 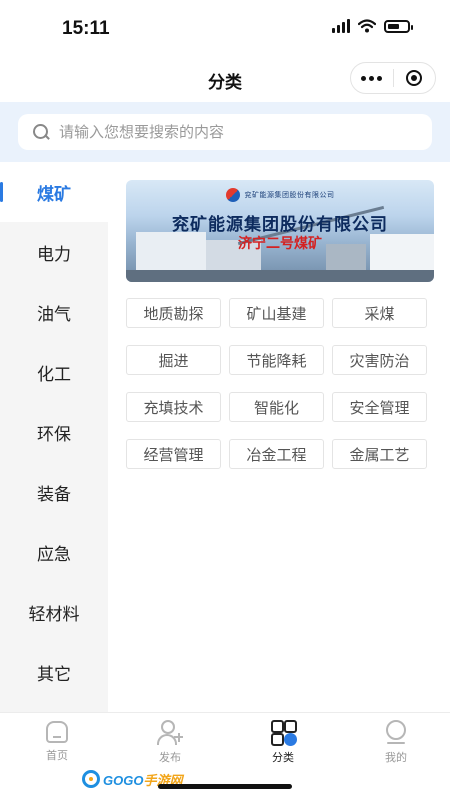 What do you see at coordinates (170, 732) in the screenshot?
I see `add-user-icon` at bounding box center [170, 732].